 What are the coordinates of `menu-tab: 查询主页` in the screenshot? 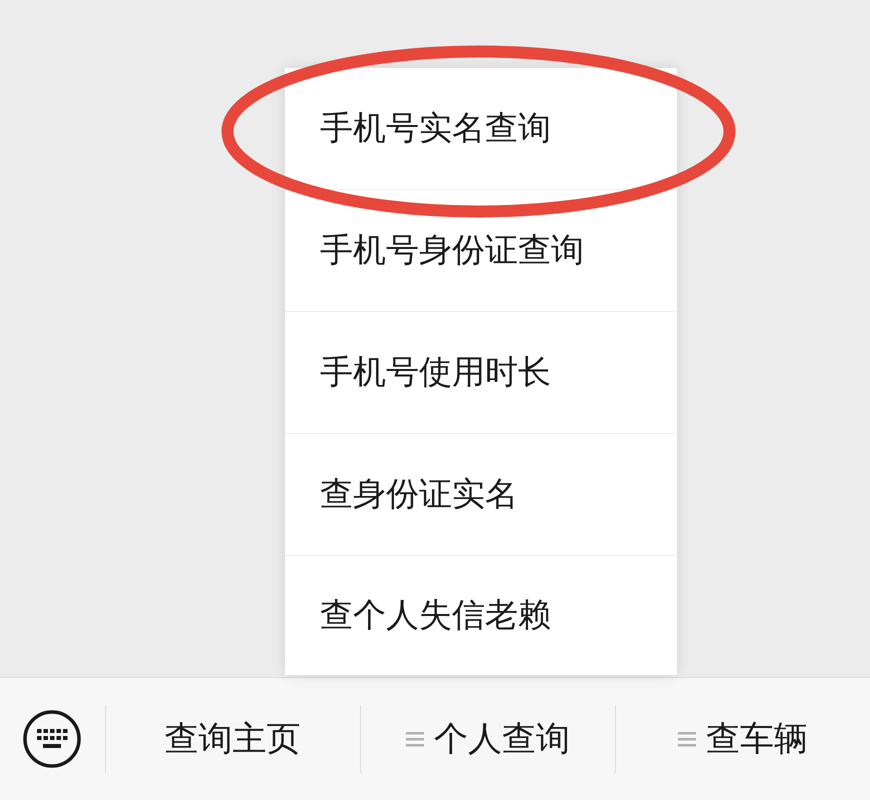 It's located at (232, 739).